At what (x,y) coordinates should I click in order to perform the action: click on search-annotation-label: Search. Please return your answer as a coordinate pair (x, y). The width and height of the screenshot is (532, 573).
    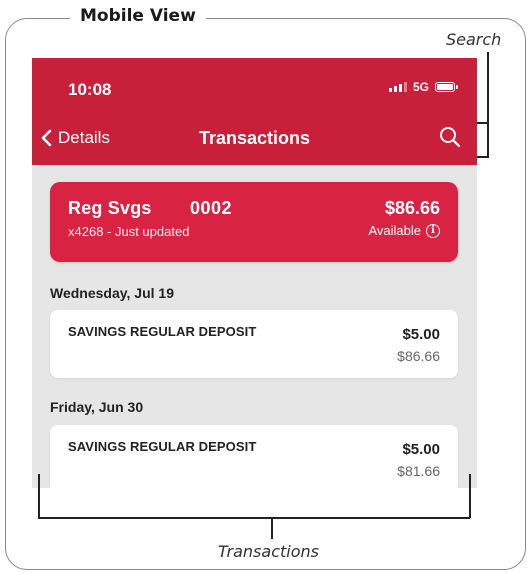
    Looking at the image, I should click on (474, 39).